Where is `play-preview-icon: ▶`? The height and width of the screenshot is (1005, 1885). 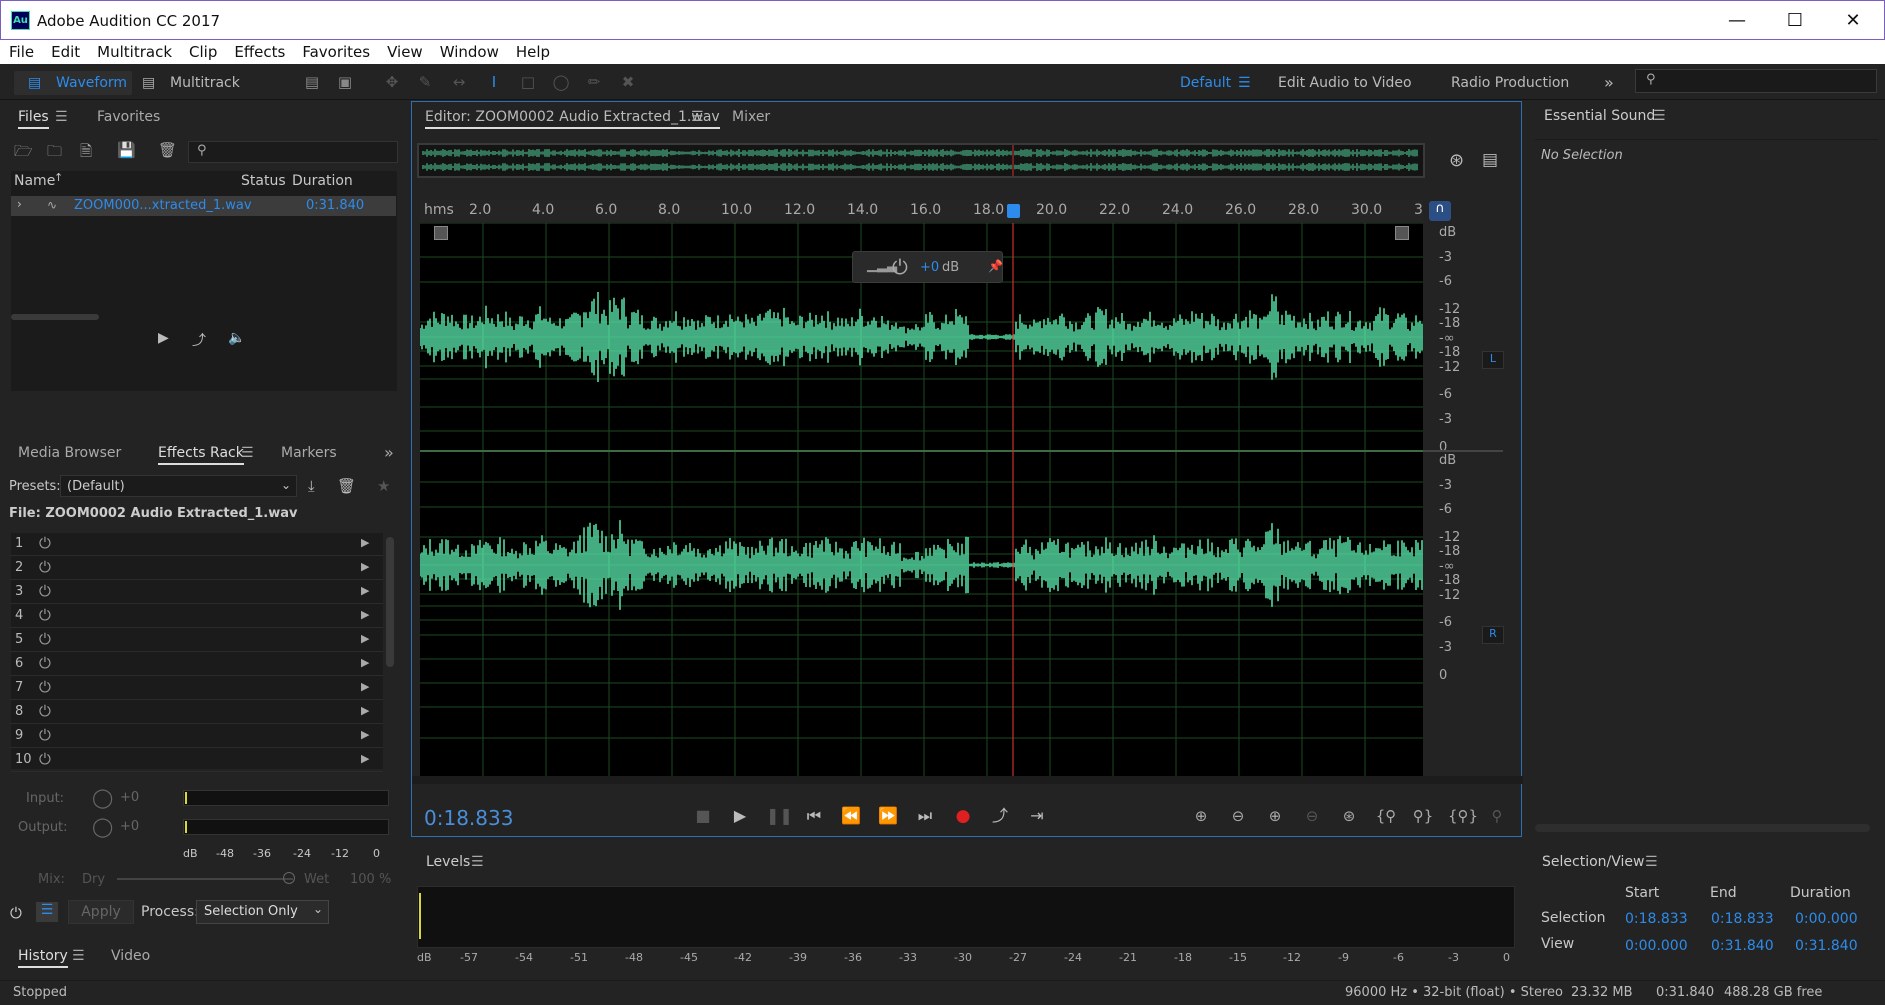 play-preview-icon: ▶ is located at coordinates (163, 338).